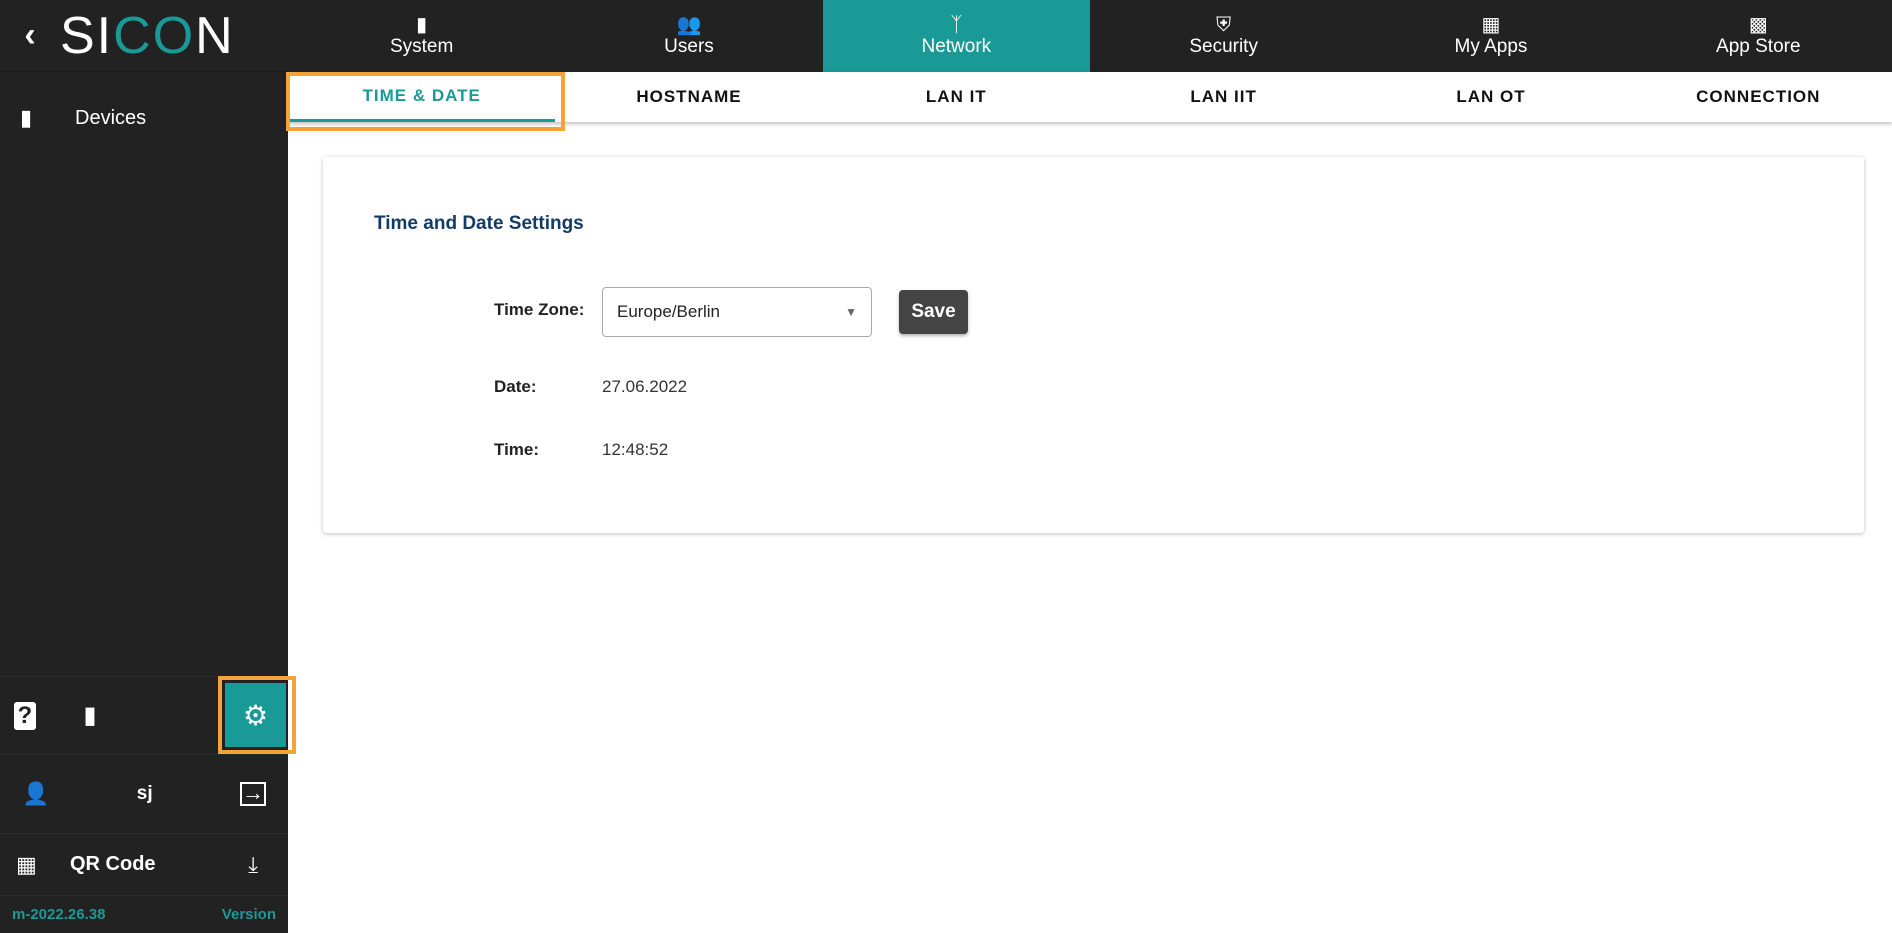 The image size is (1892, 933). What do you see at coordinates (1491, 46) in the screenshot?
I see `nav-label: My Apps` at bounding box center [1491, 46].